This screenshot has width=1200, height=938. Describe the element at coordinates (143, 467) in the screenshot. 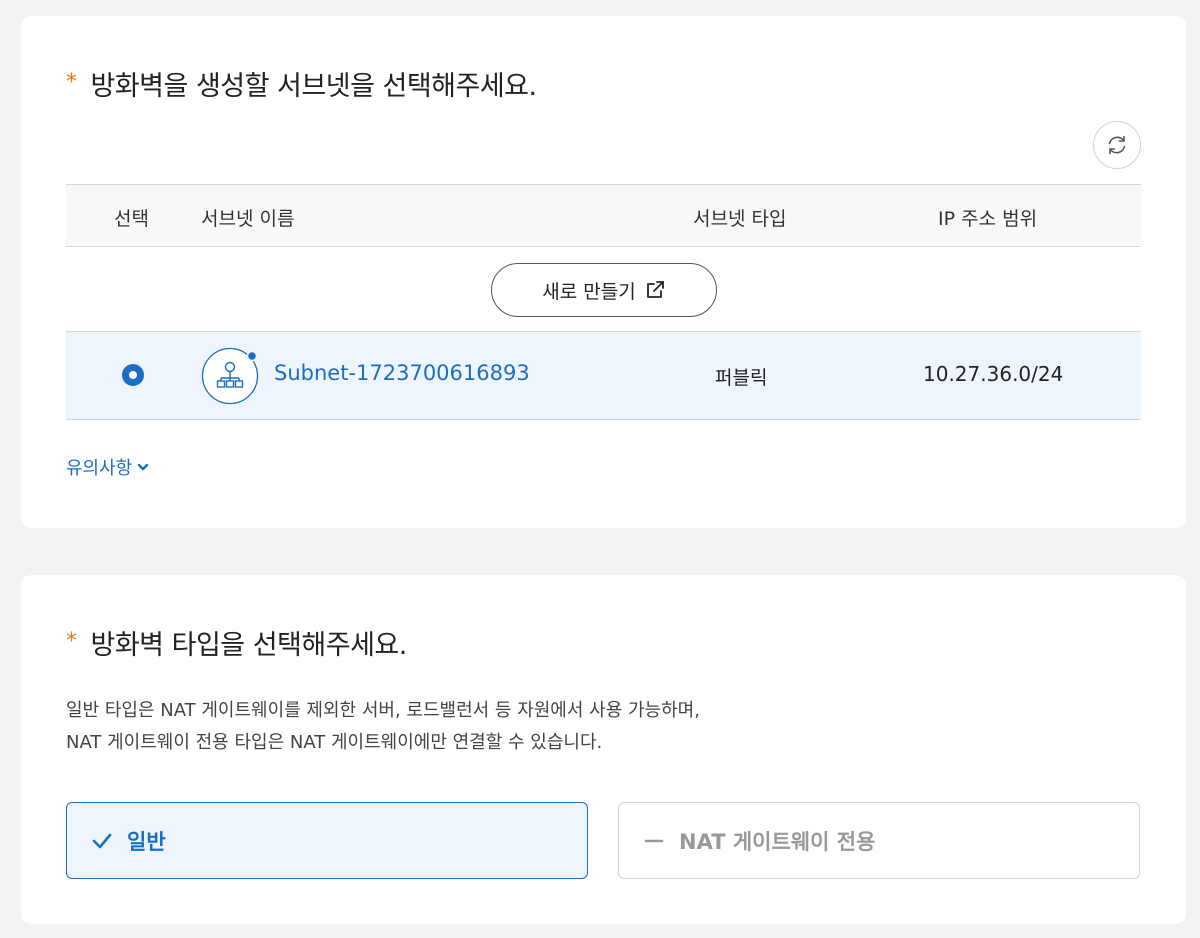

I see `chevron-down-icon` at that location.